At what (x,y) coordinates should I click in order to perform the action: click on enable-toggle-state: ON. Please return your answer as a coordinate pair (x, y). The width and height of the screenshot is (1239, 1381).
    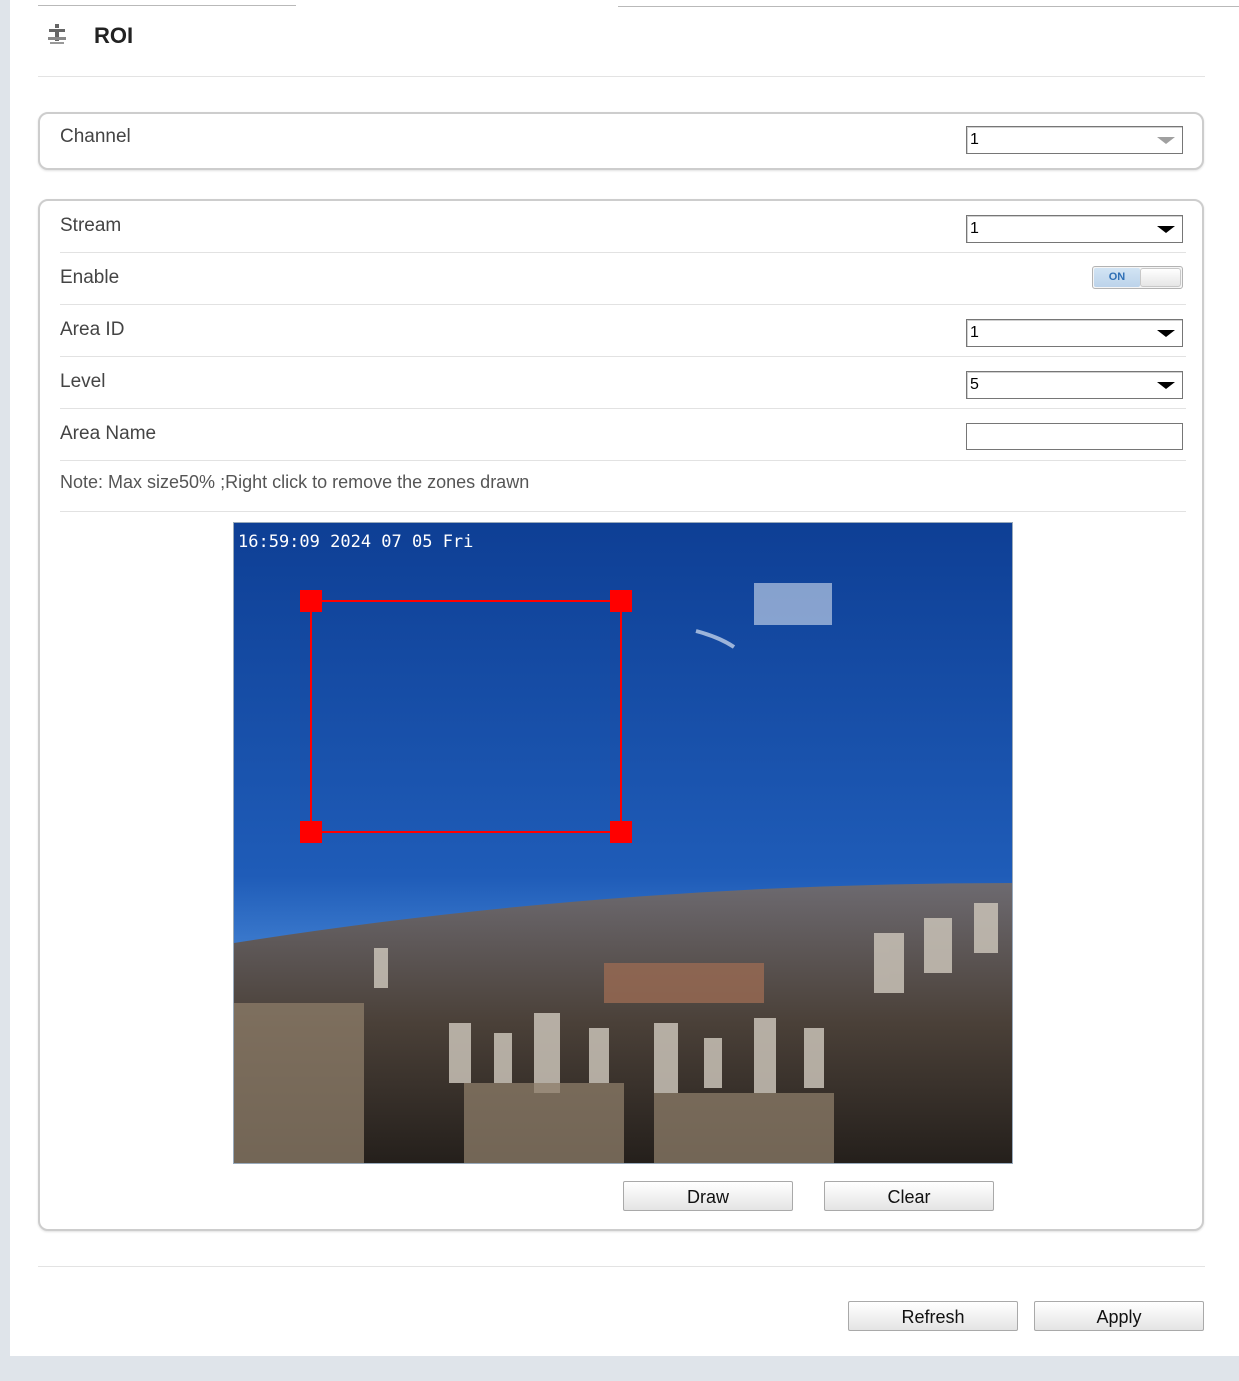
    Looking at the image, I should click on (1117, 277).